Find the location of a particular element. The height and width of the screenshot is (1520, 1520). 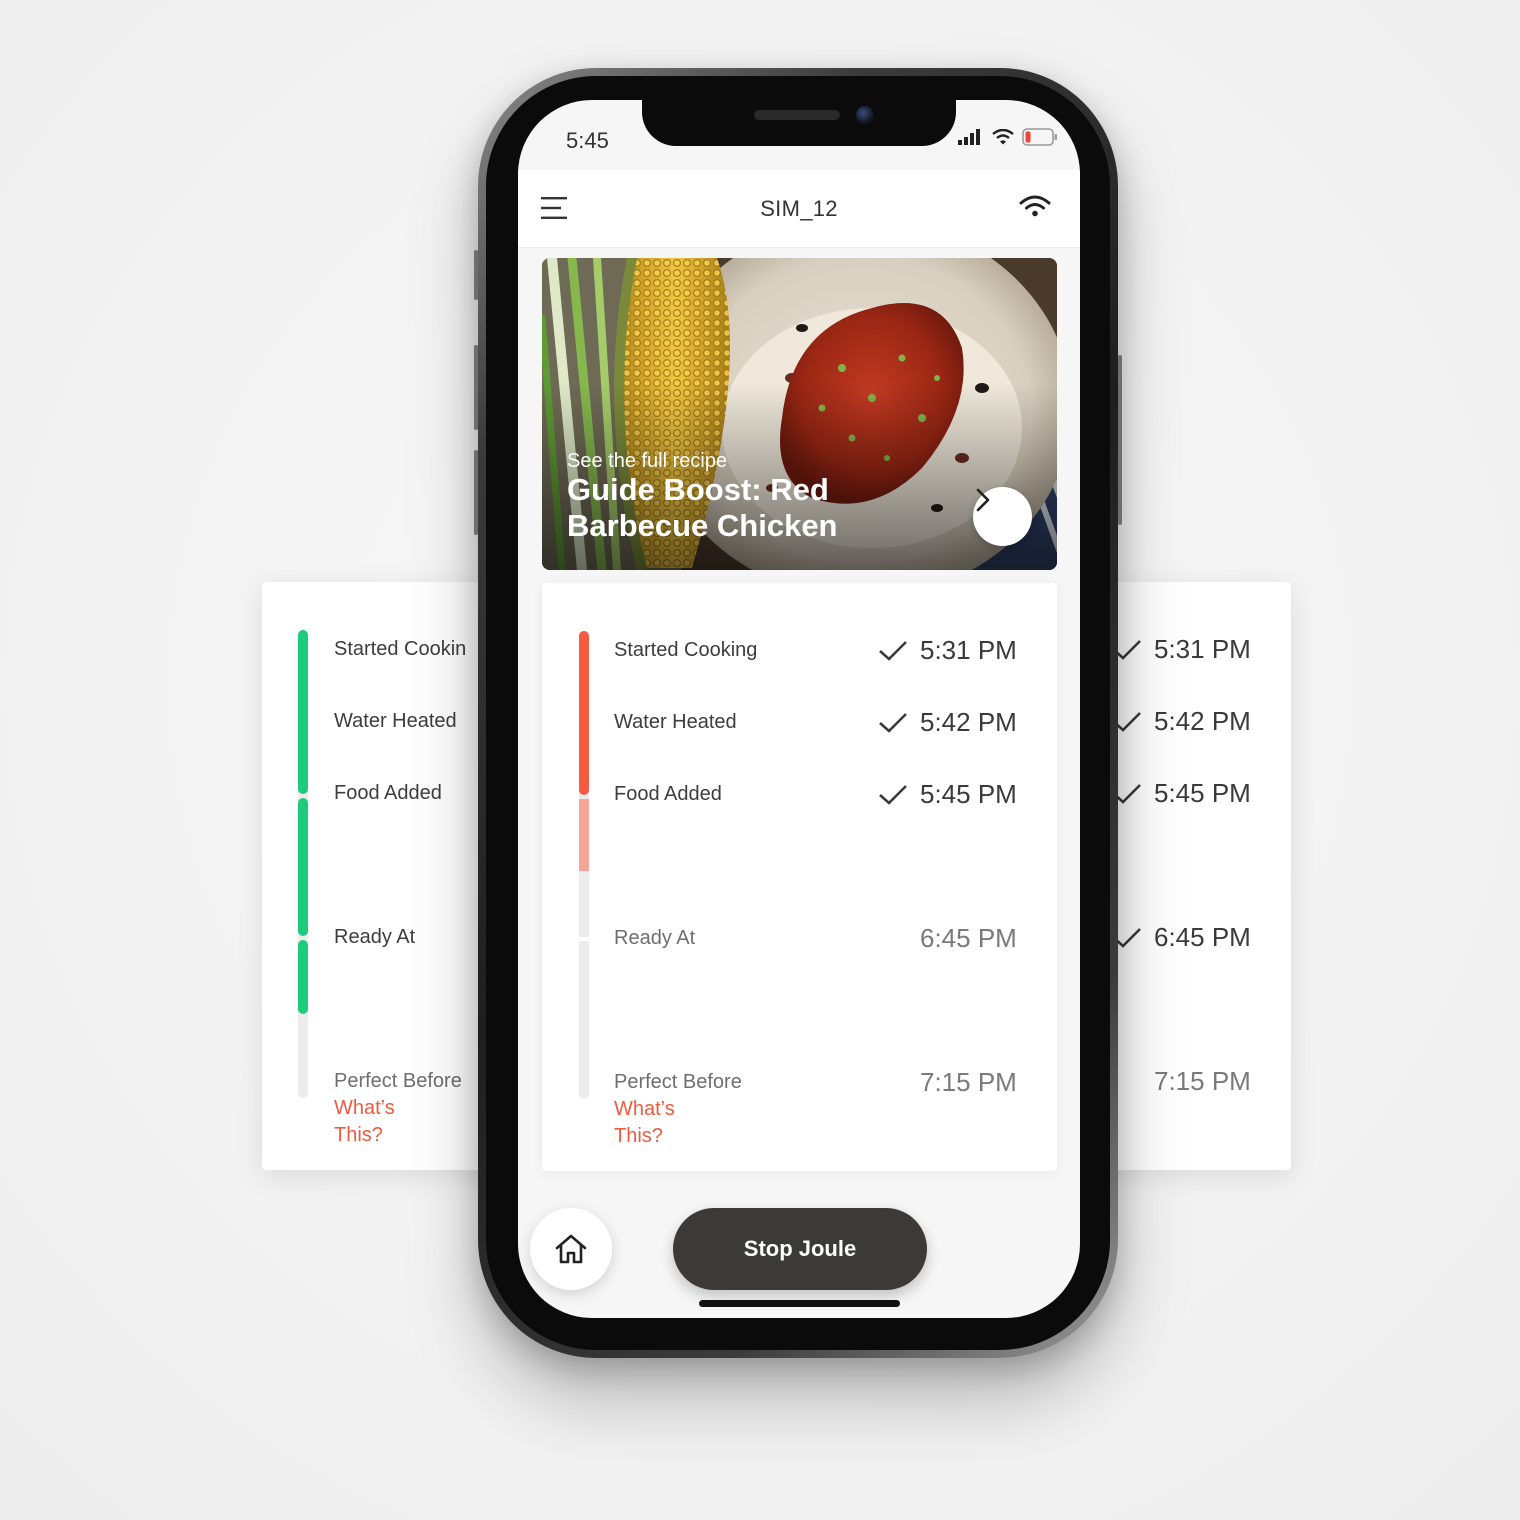

timeline-row-label: Started Cooking is located at coordinates (686, 650).